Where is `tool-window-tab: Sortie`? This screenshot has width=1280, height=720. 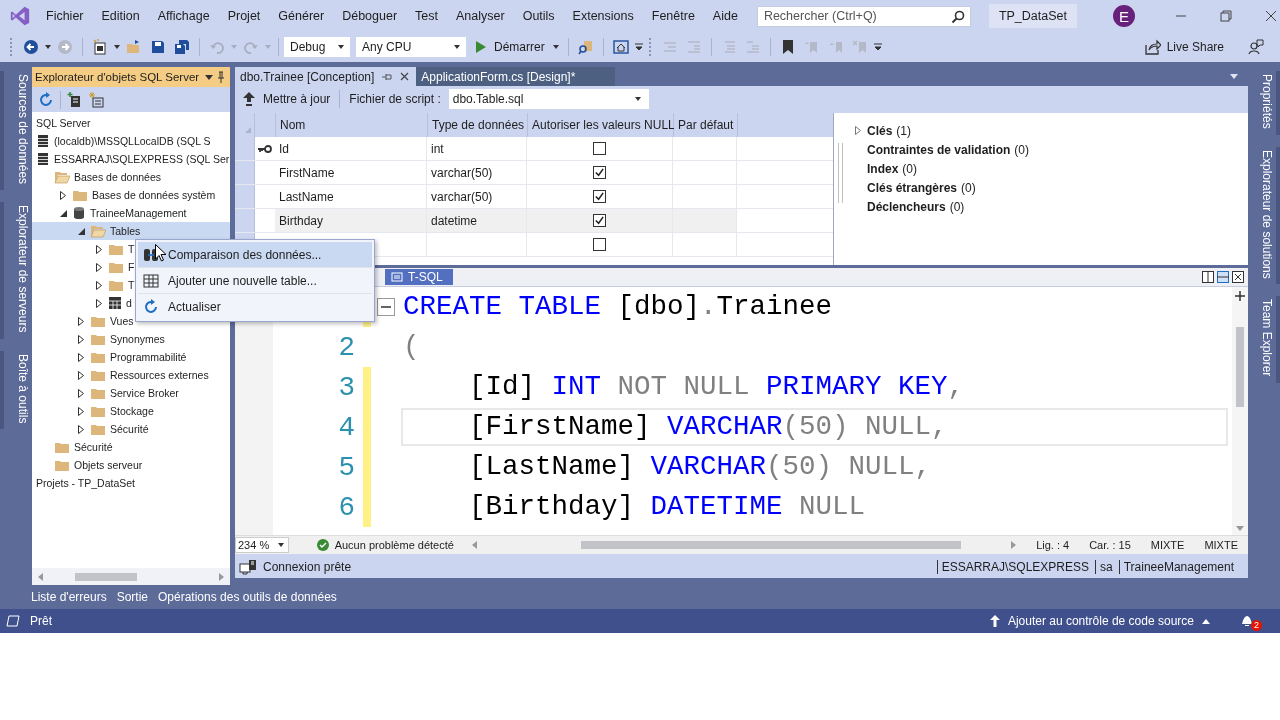 tool-window-tab: Sortie is located at coordinates (132, 597).